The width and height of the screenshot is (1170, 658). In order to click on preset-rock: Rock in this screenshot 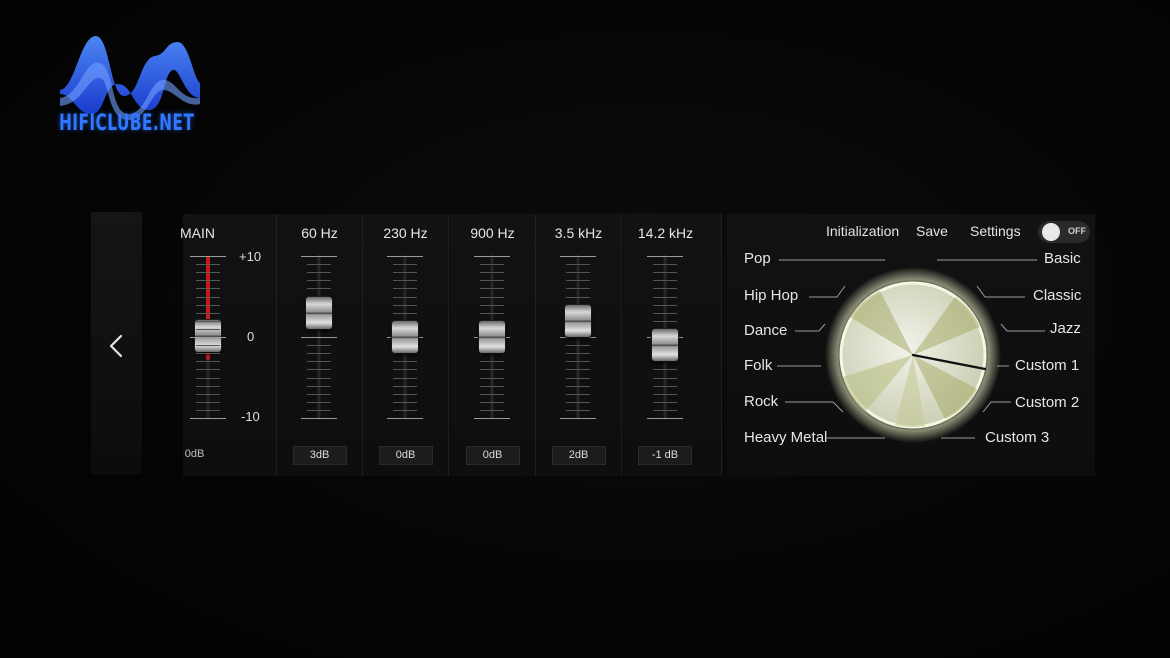, I will do `click(761, 401)`.